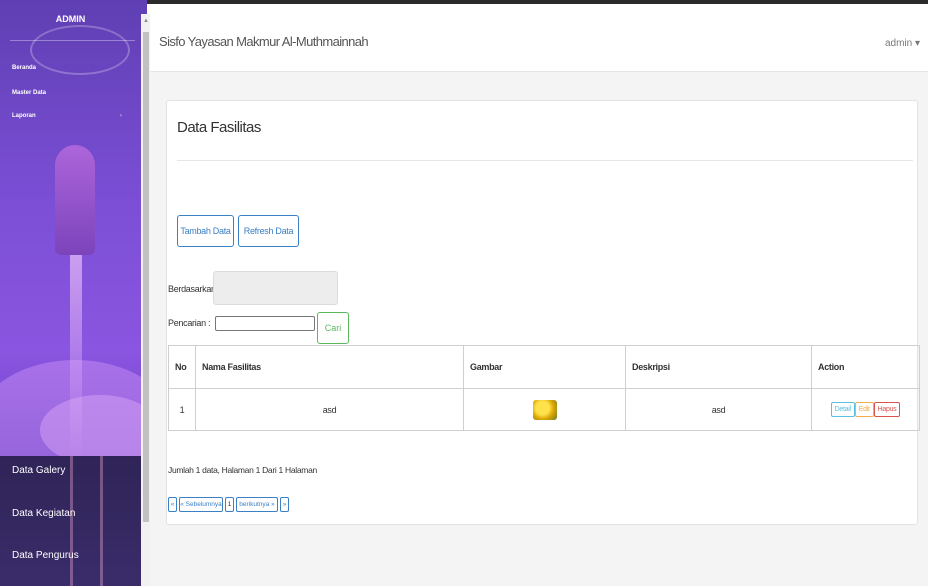  I want to click on app-title: Sisfo Yayasan Makmur Al-Muthmainnah, so click(264, 41).